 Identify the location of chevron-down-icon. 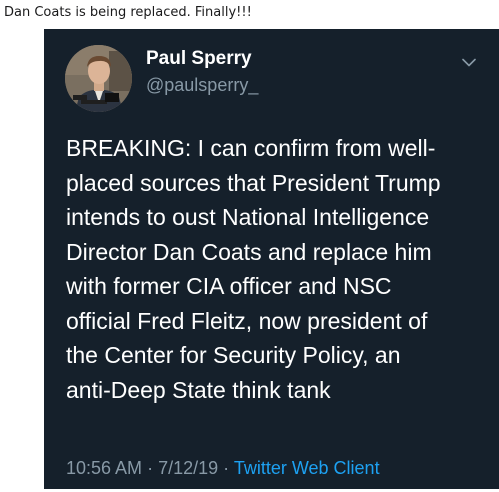
(469, 62).